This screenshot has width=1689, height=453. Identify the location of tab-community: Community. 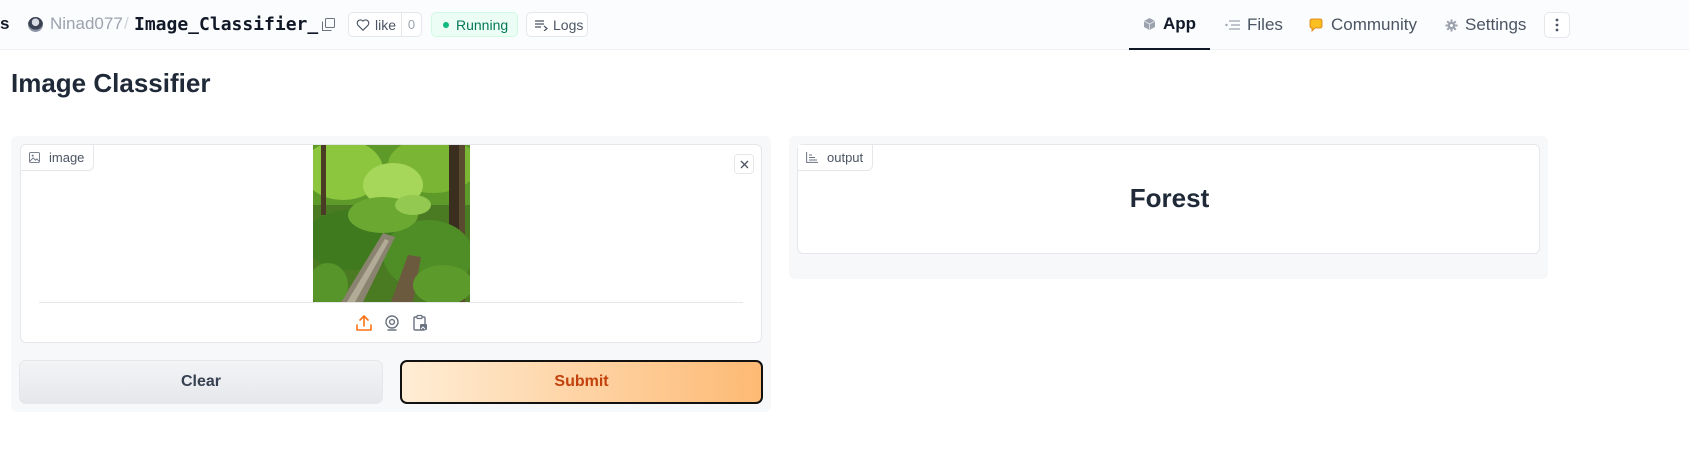
(1362, 25).